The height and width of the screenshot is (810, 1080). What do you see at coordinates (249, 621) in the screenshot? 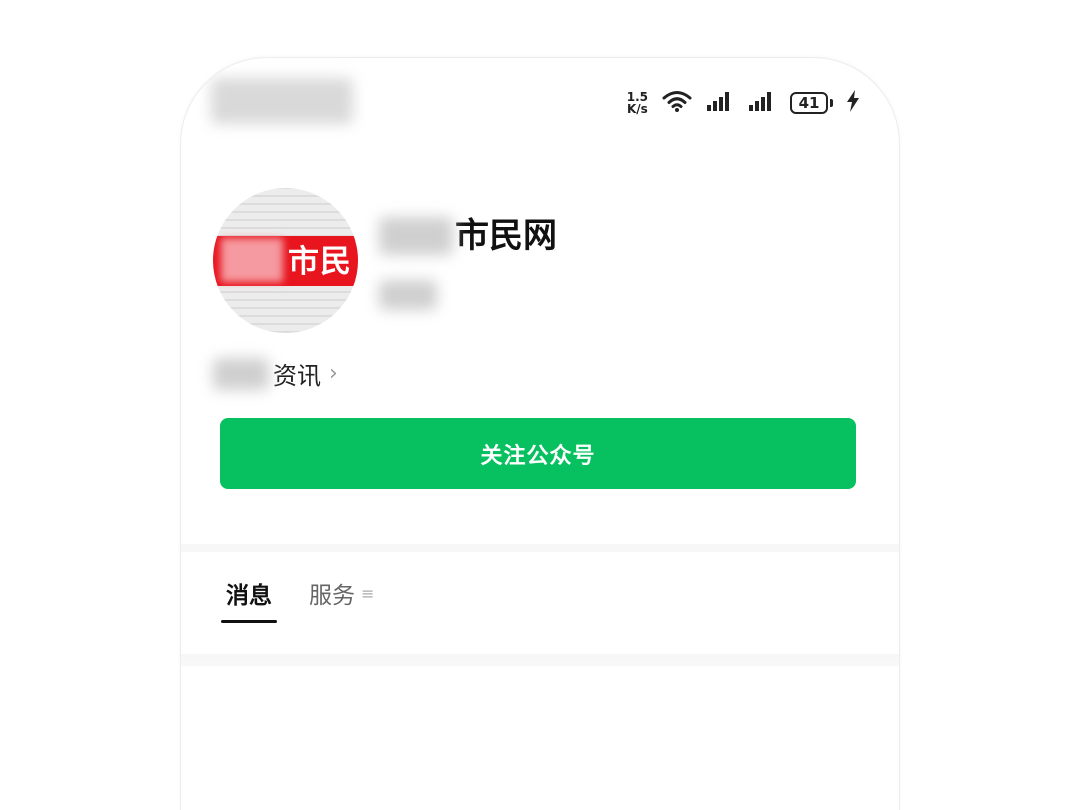
I see `tab-active-underline` at bounding box center [249, 621].